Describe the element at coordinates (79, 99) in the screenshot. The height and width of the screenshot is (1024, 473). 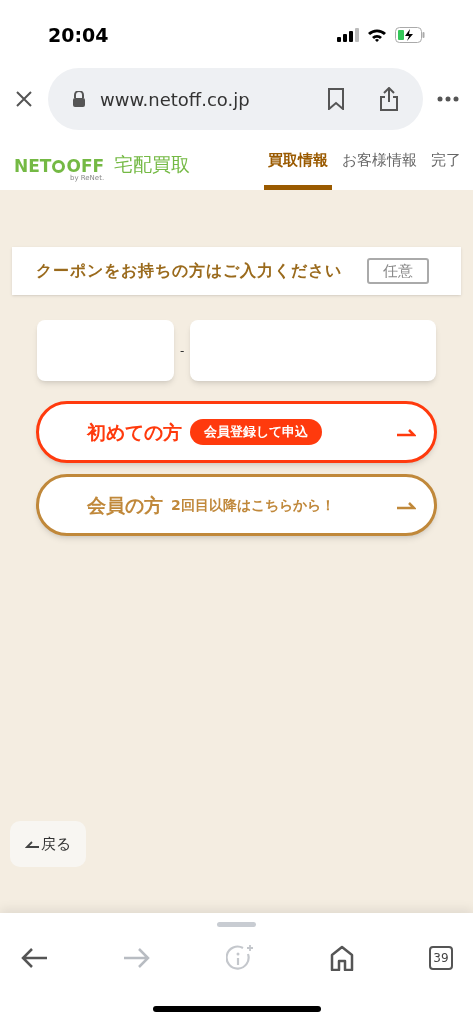
I see `lock-icon` at that location.